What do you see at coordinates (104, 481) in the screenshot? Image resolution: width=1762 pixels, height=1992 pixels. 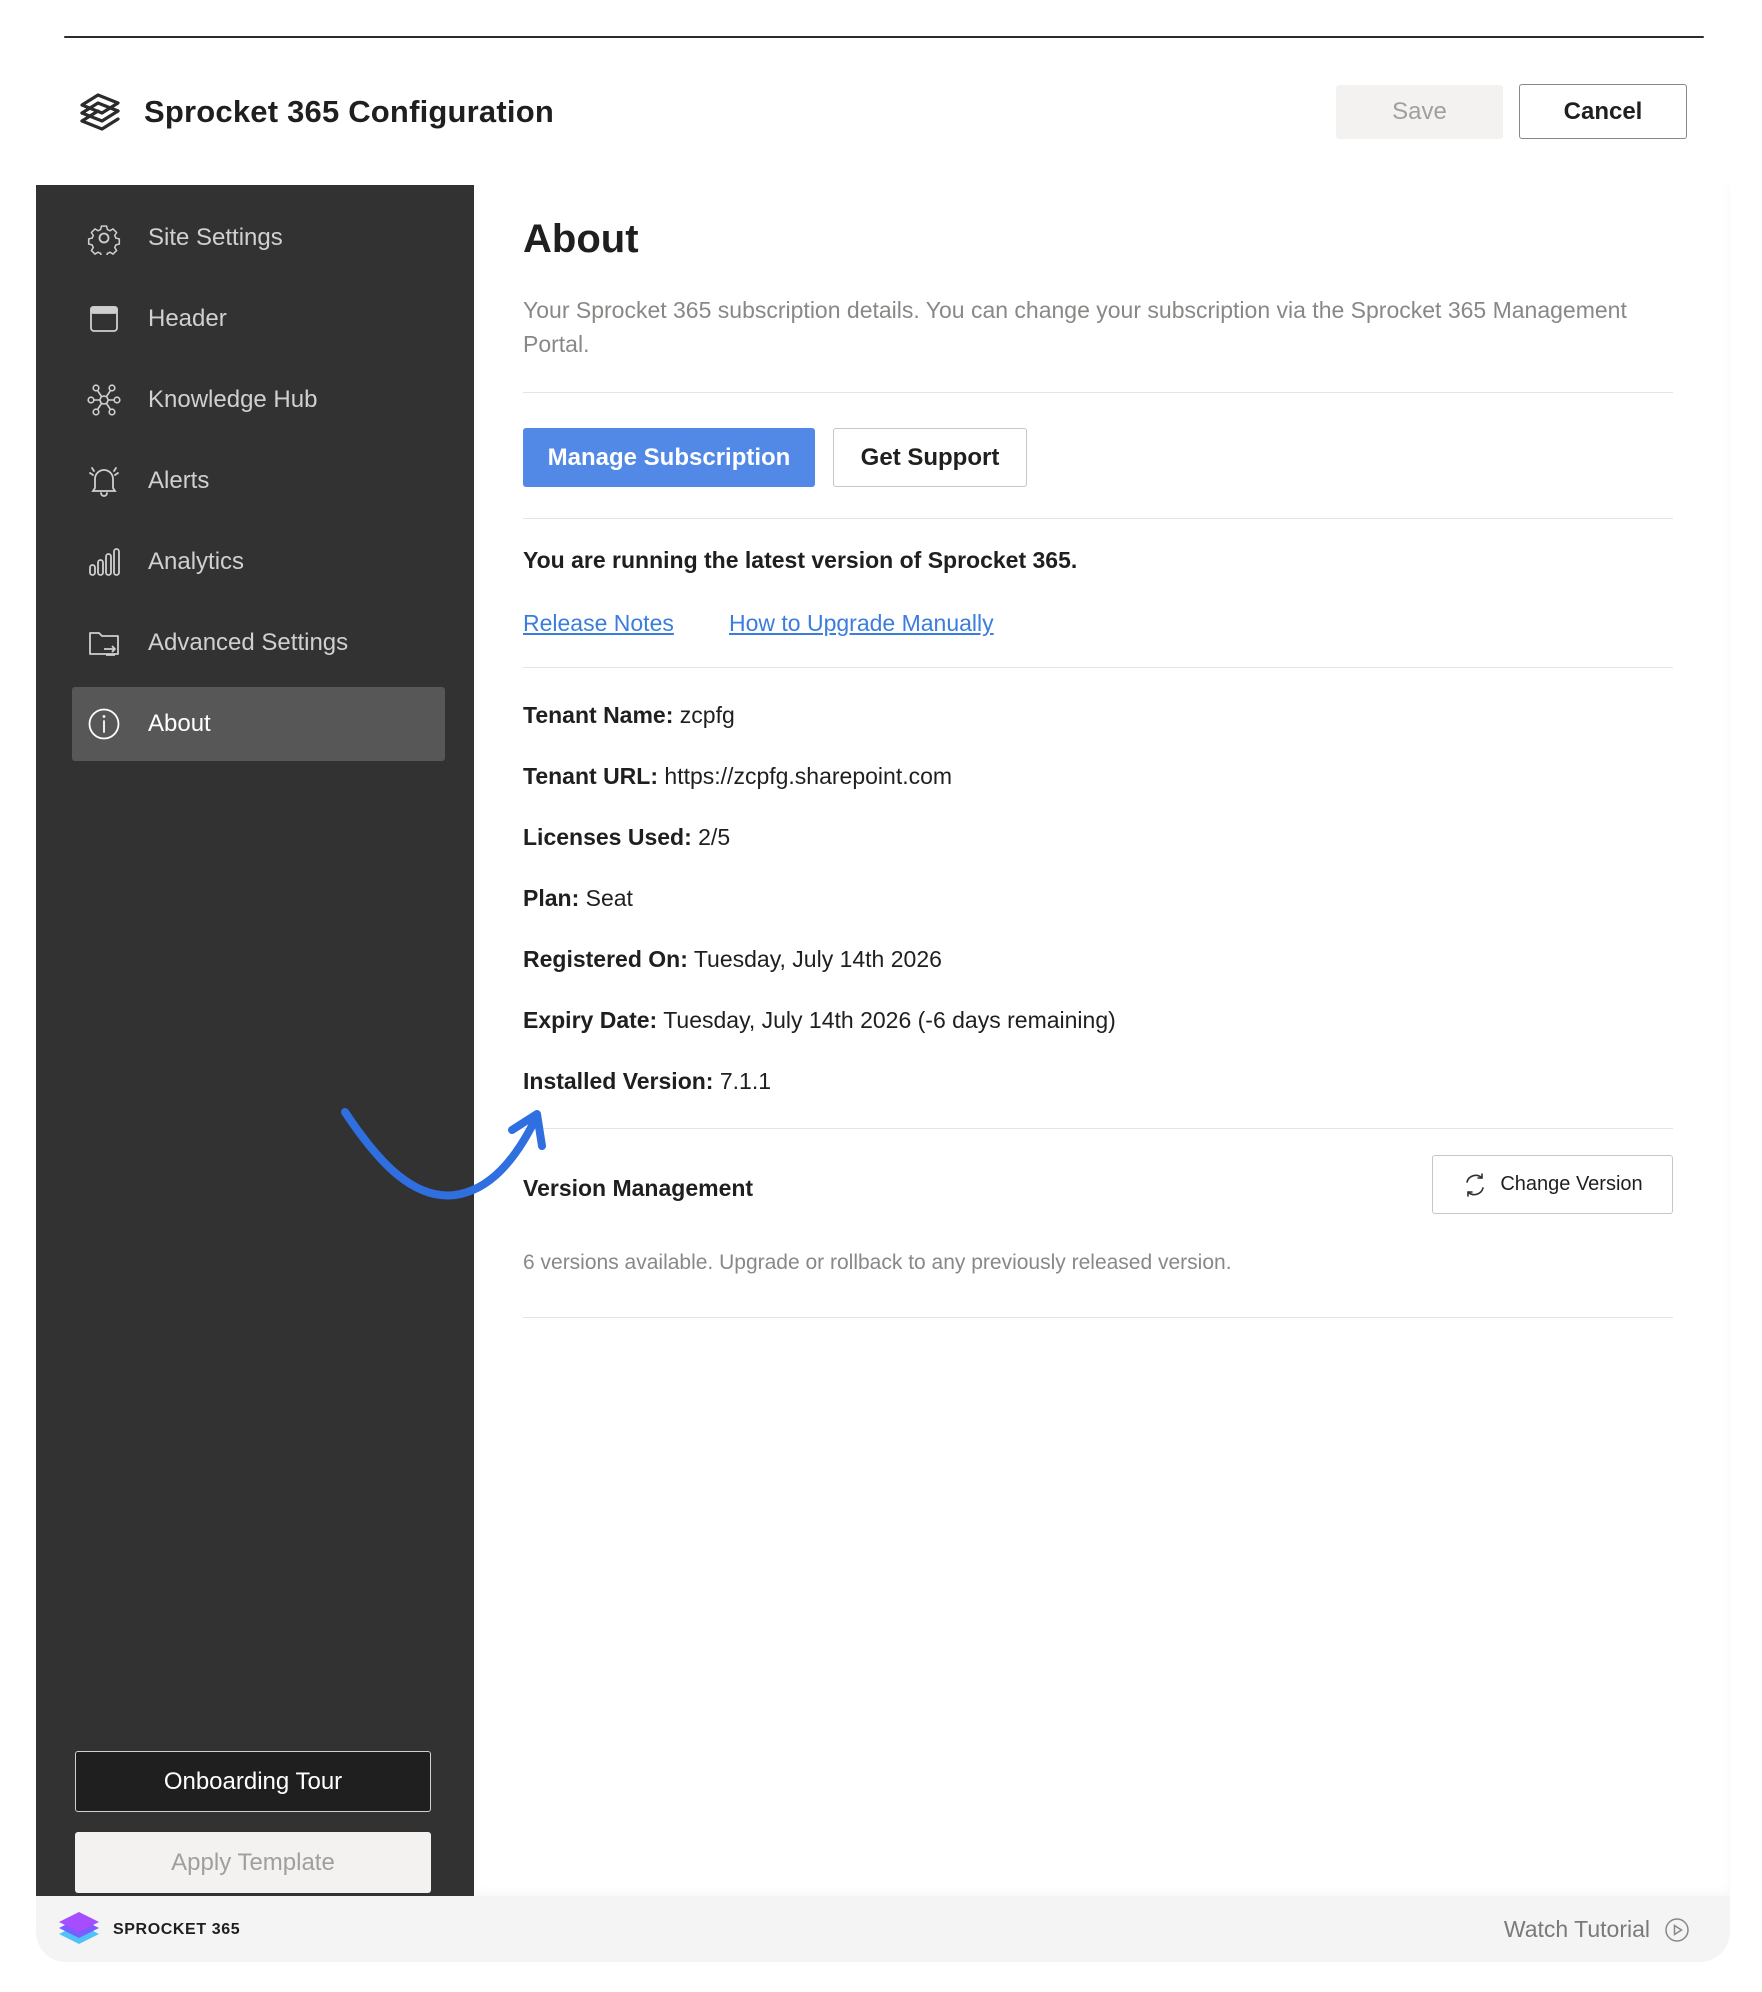 I see `bell-icon` at bounding box center [104, 481].